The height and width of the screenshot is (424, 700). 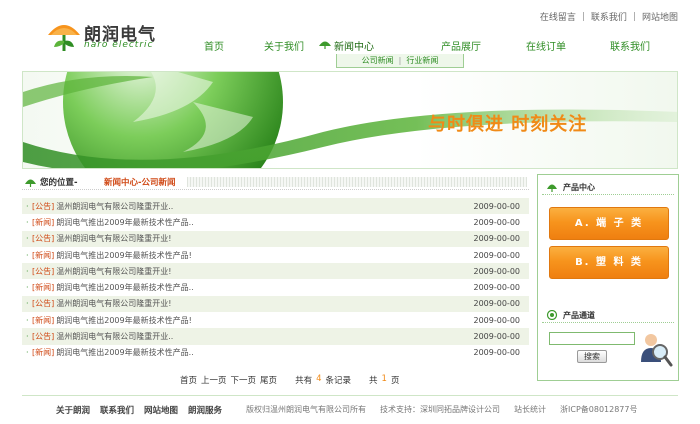 I want to click on nav-item-products: 产品展厅, so click(x=461, y=45).